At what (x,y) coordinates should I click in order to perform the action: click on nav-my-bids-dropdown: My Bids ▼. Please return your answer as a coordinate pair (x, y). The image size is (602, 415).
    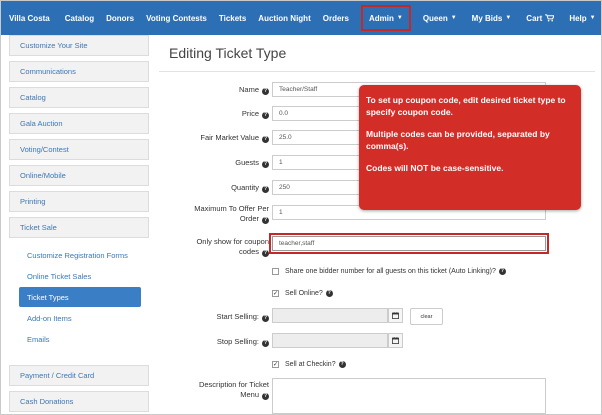
    Looking at the image, I should click on (493, 18).